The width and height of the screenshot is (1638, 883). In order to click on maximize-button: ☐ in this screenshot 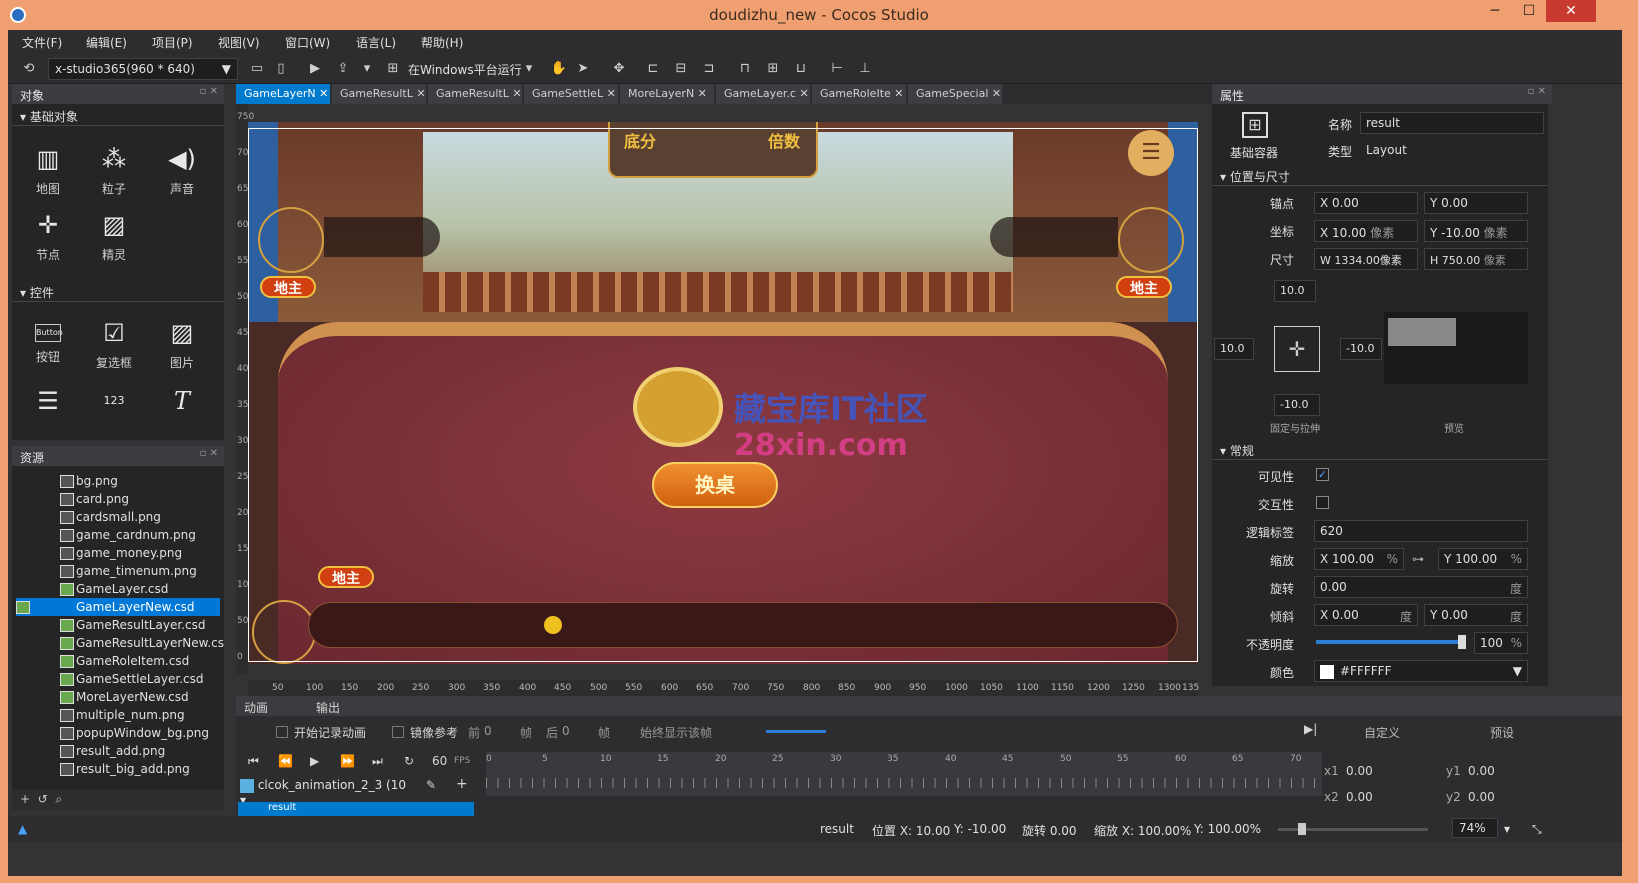, I will do `click(1529, 11)`.